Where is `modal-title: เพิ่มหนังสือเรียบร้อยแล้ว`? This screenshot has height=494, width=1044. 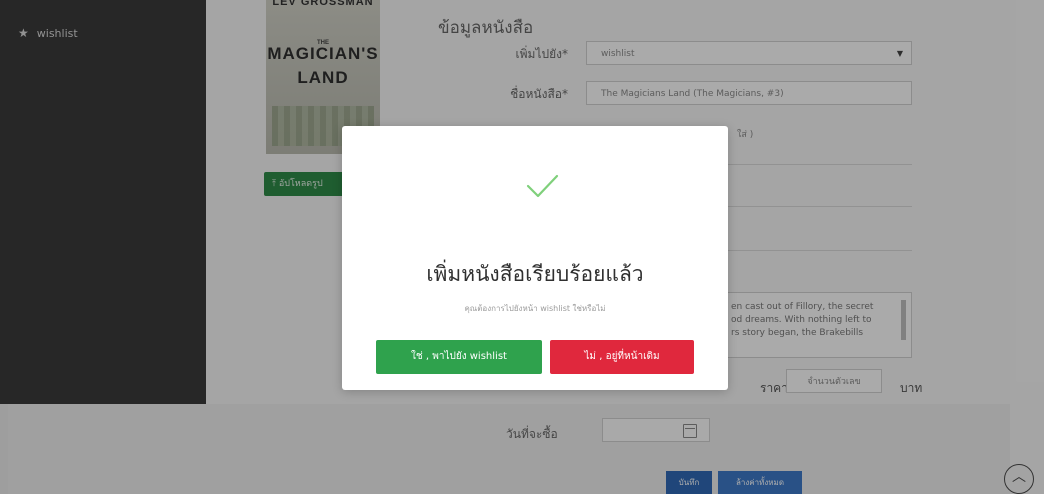 modal-title: เพิ่มหนังสือเรียบร้อยแล้ว is located at coordinates (535, 274).